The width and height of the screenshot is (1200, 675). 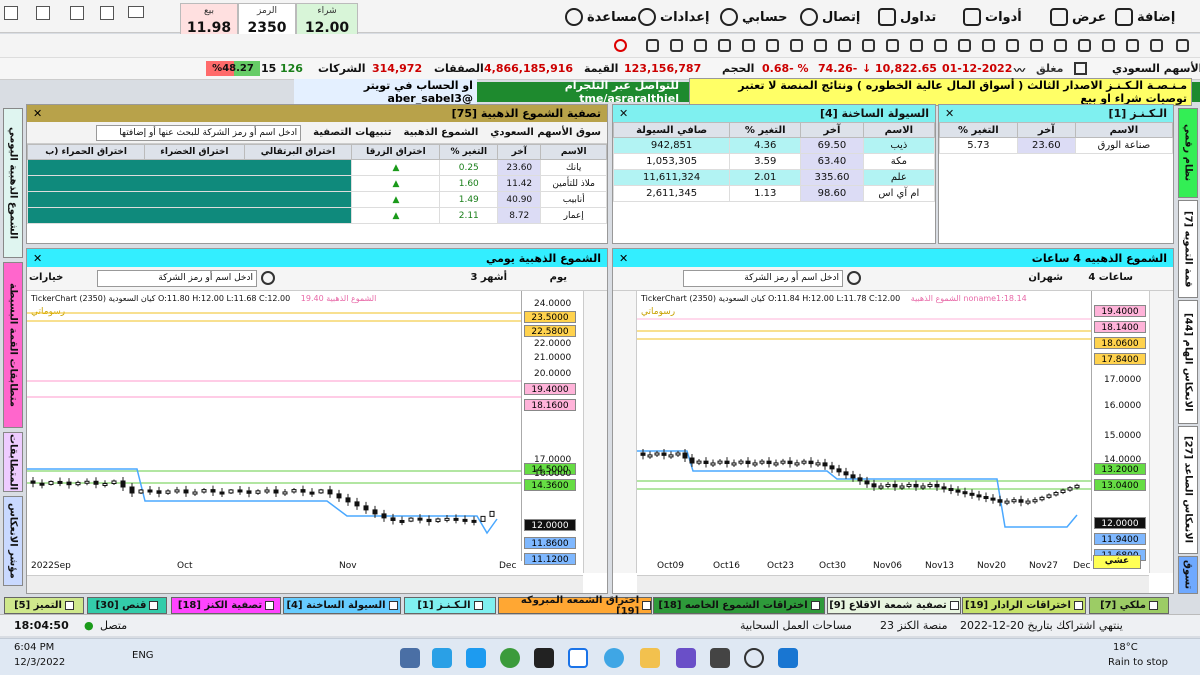 I want to click on bottom-tab: اختراق الشمعه المبروكه [19], so click(x=575, y=606).